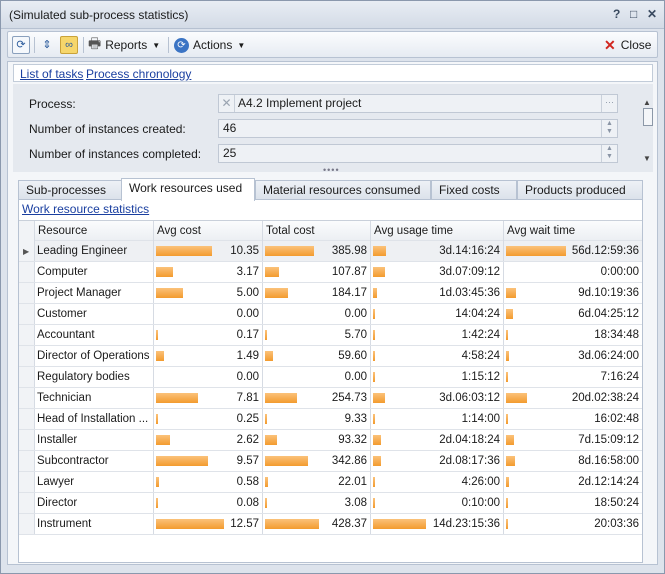 The width and height of the screenshot is (665, 574). I want to click on avg-cost-cell: 0.08, so click(208, 503).